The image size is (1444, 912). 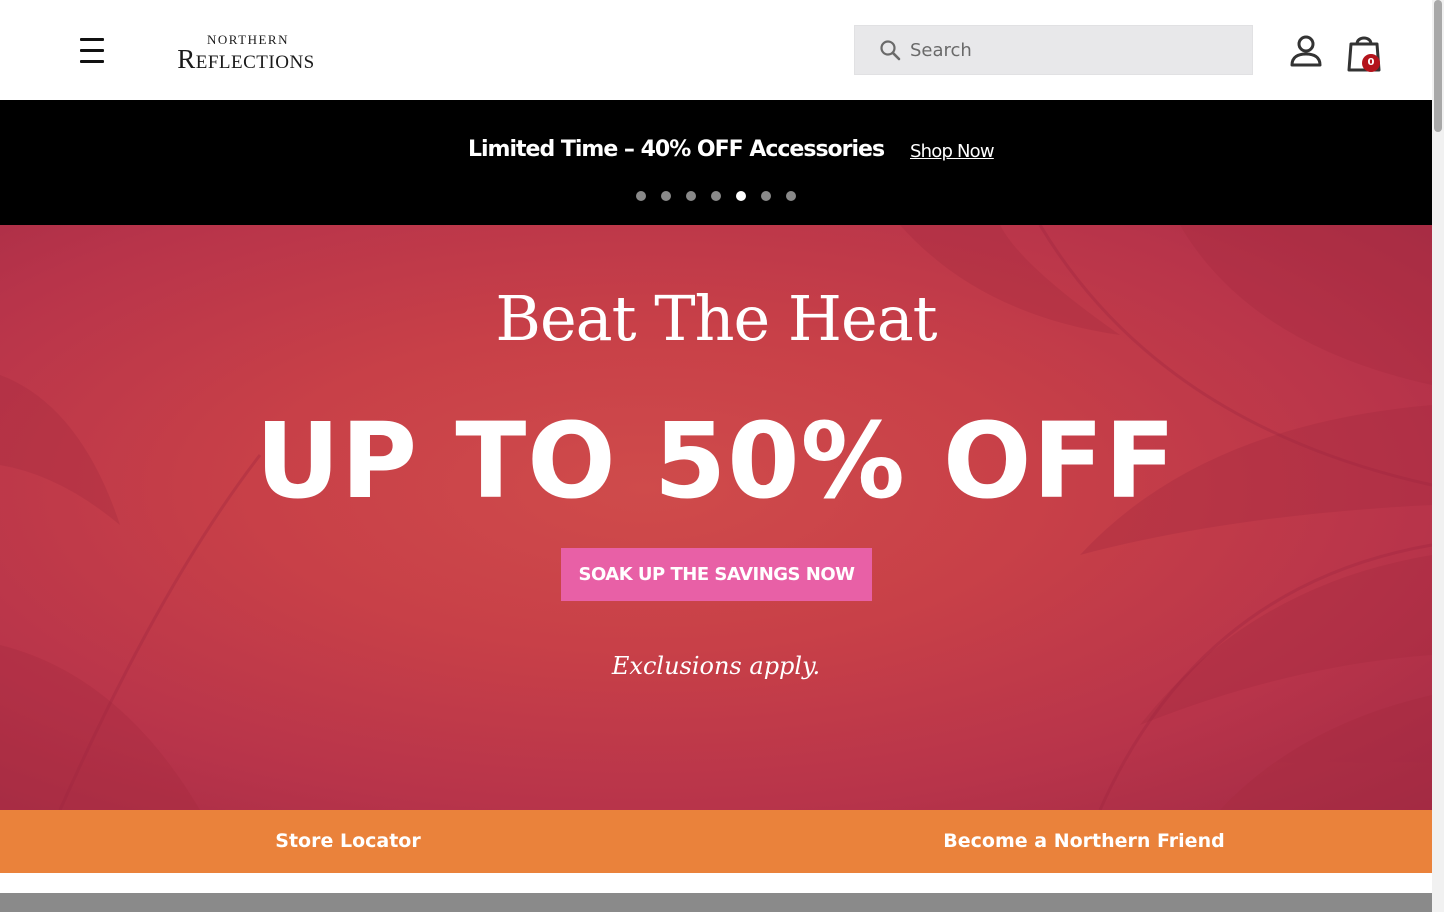 I want to click on shop-now-link: Shop Now, so click(x=952, y=151).